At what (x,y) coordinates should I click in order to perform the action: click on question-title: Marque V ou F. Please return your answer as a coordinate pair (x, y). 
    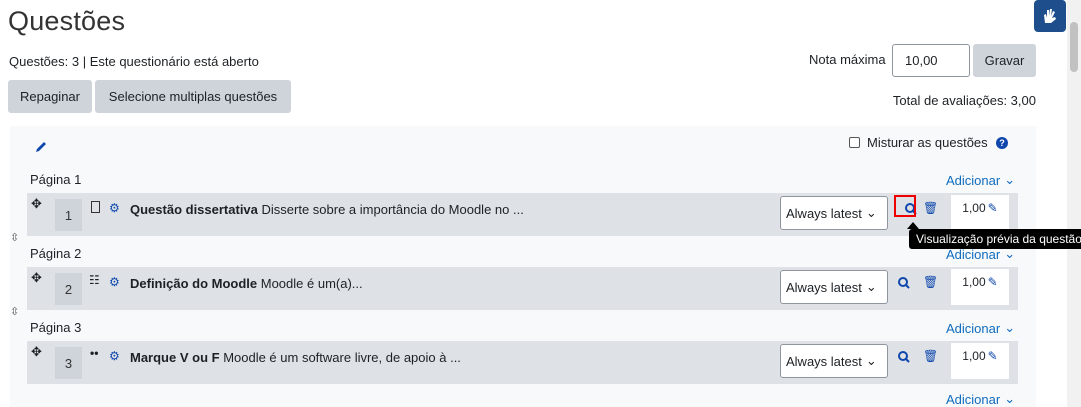
    Looking at the image, I should click on (175, 357).